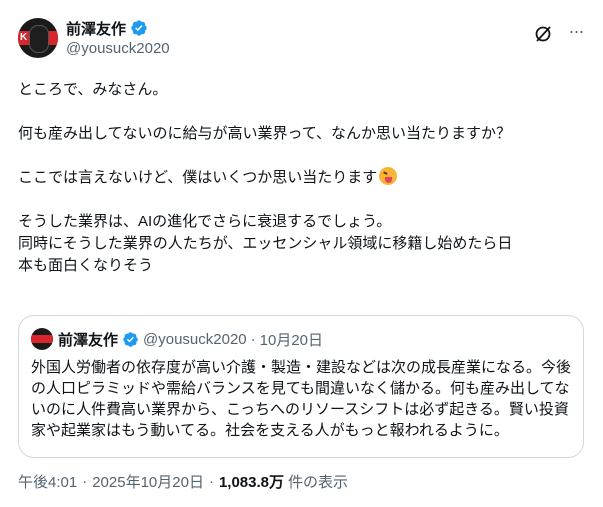  What do you see at coordinates (118, 48) in the screenshot?
I see `author-handle: @yousuck2020` at bounding box center [118, 48].